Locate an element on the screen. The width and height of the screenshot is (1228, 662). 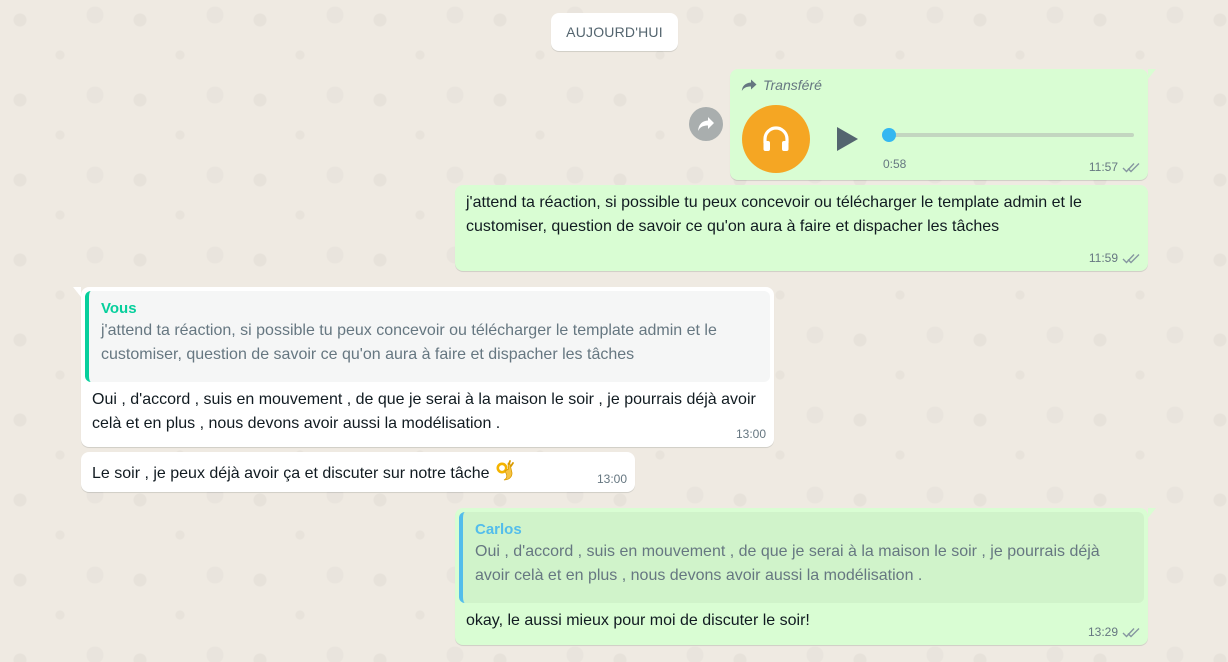
message-time: 13:29 is located at coordinates (1102, 632).